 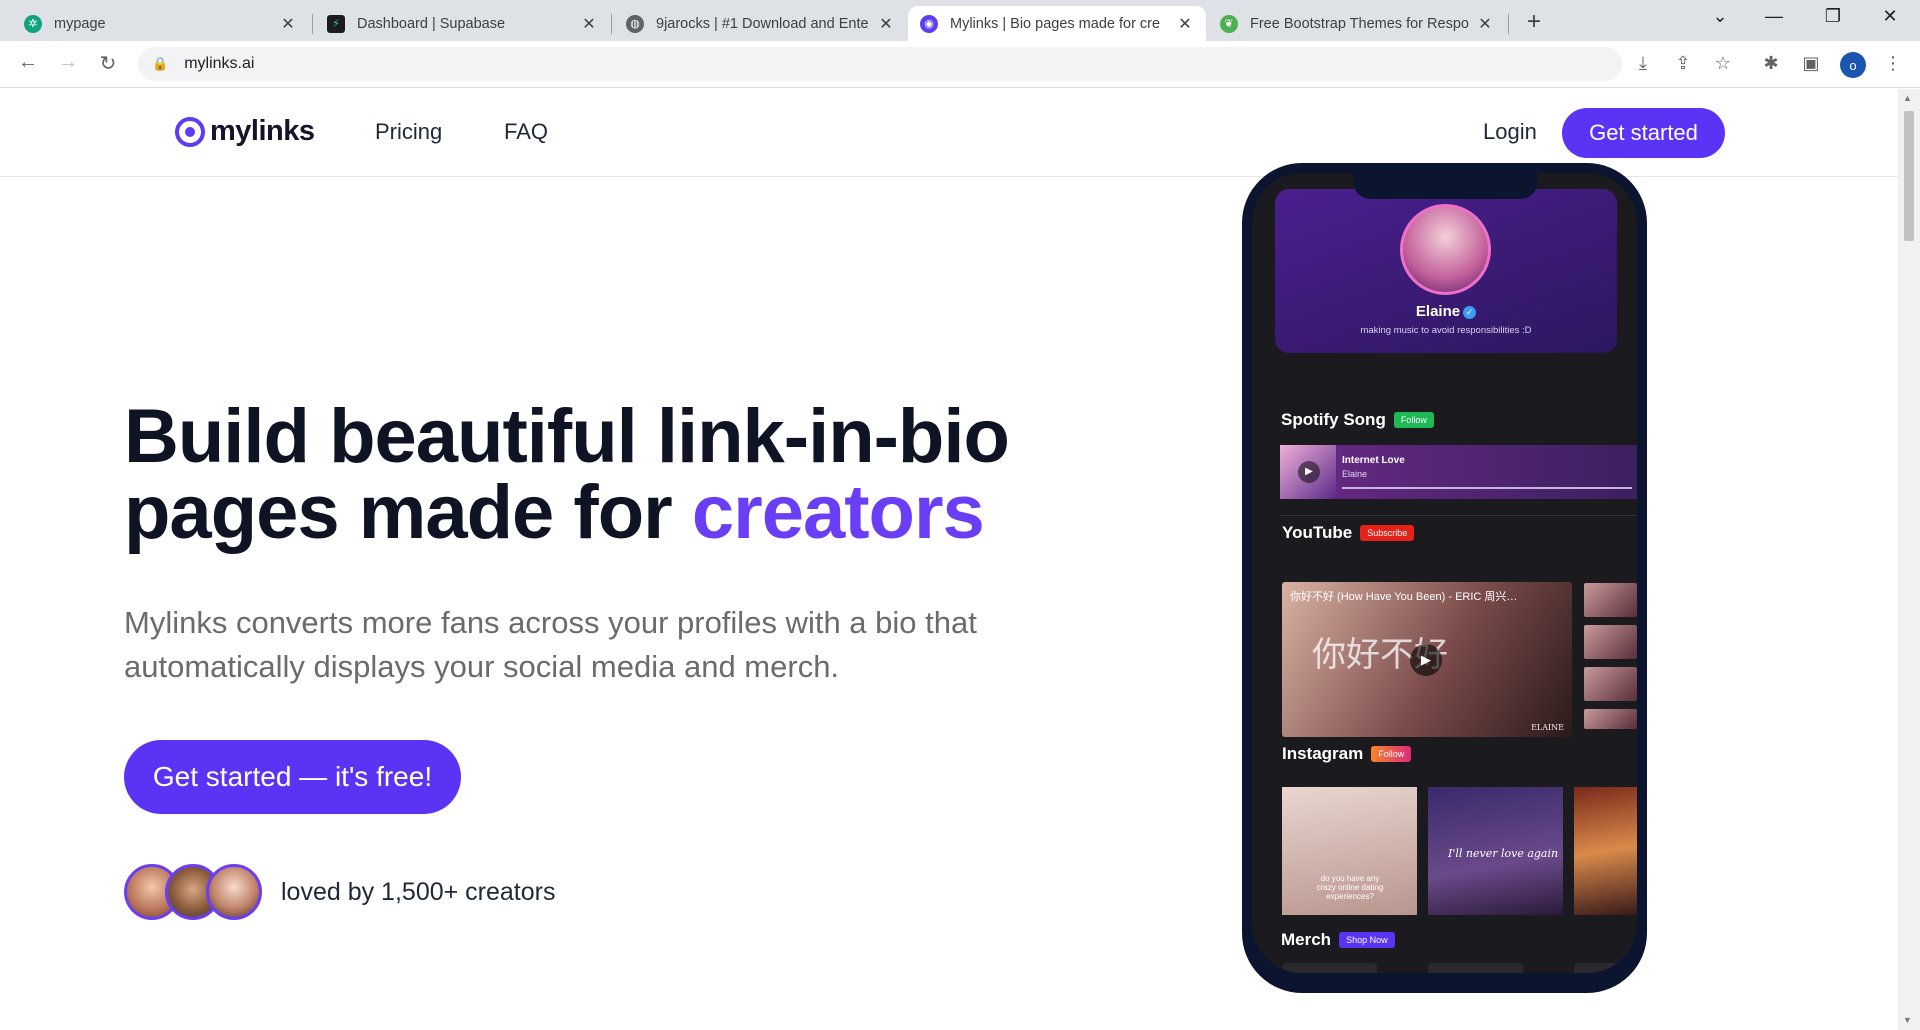 What do you see at coordinates (1909, 176) in the screenshot?
I see `scrollbar-thumb` at bounding box center [1909, 176].